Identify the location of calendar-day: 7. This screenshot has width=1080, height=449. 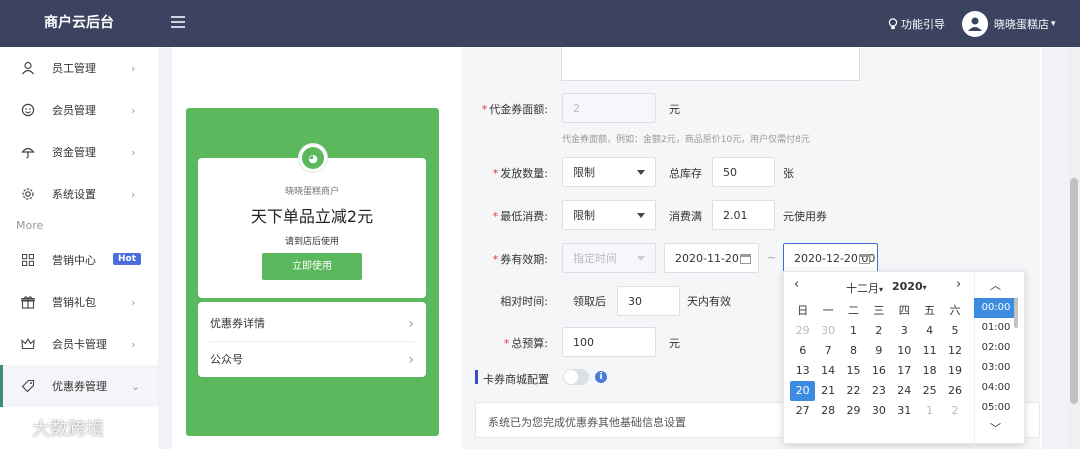
(827, 351).